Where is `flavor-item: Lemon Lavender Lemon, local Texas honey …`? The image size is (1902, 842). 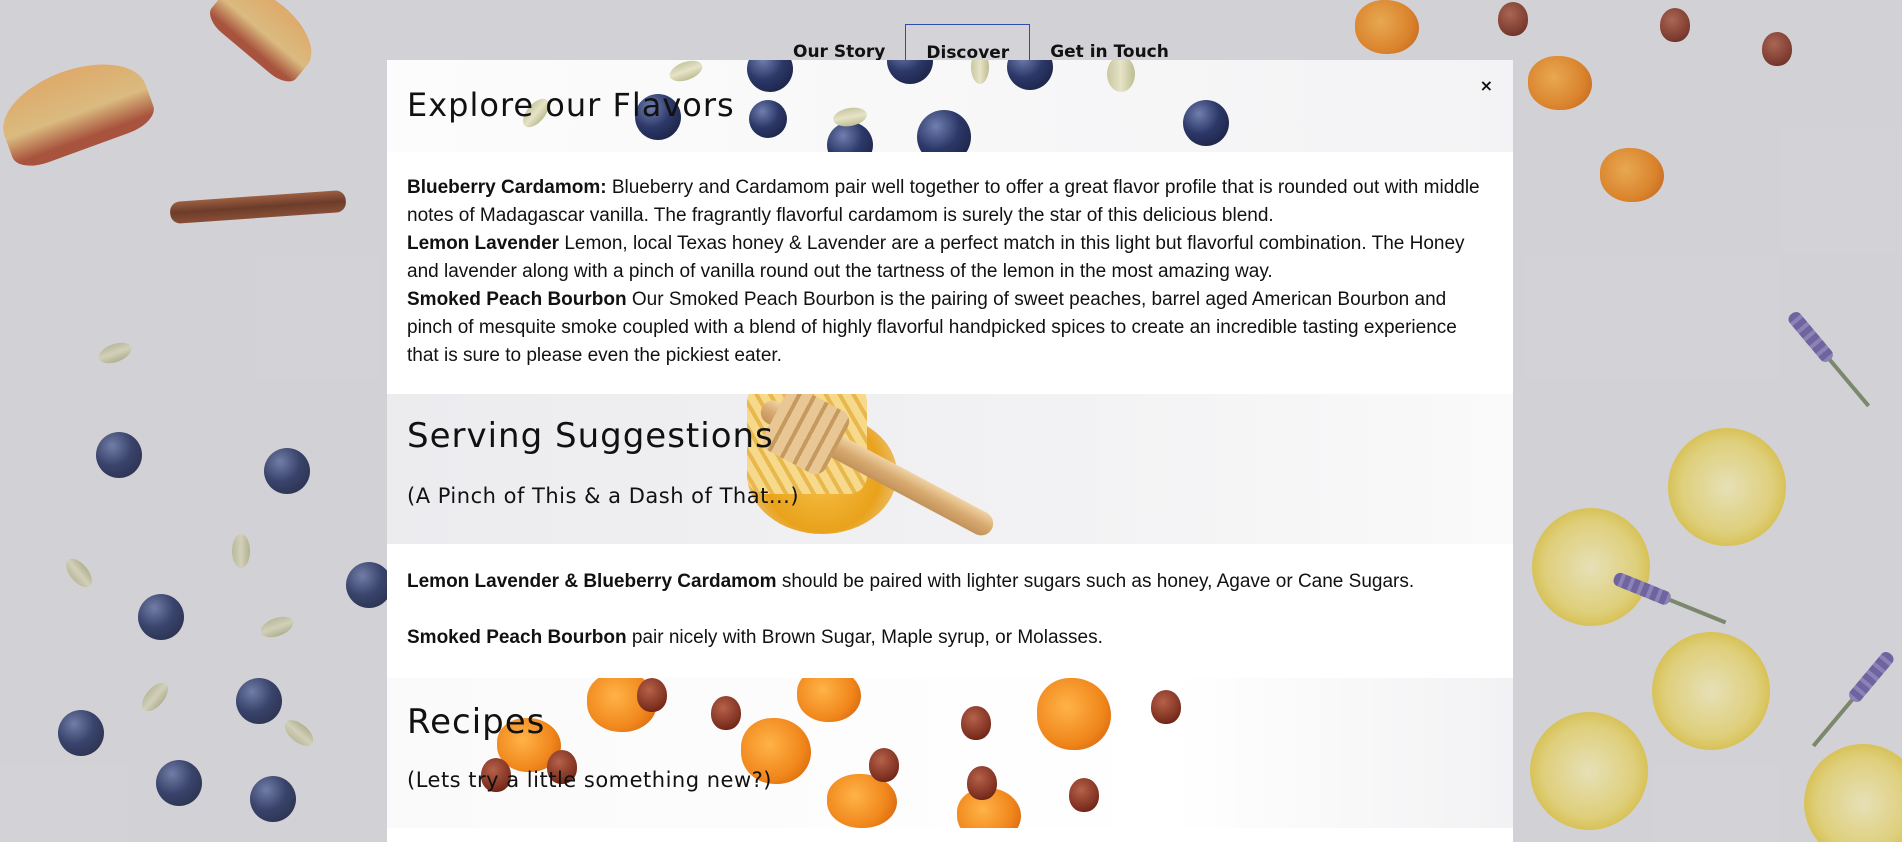
flavor-item: Lemon Lavender Lemon, local Texas honey … is located at coordinates (950, 258).